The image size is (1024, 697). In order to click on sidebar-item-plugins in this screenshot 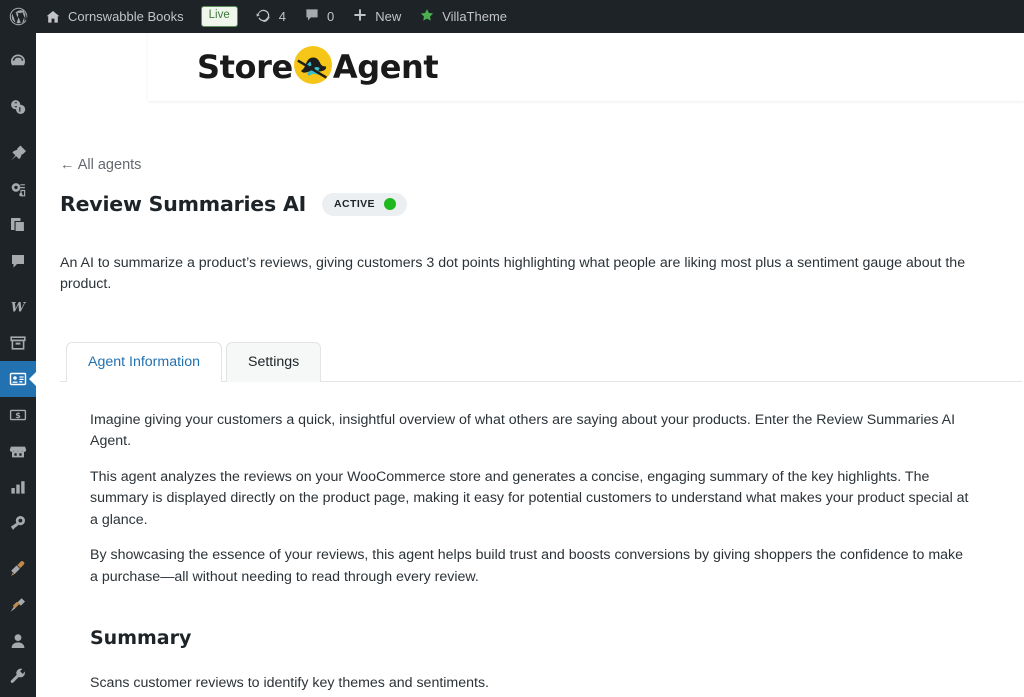, I will do `click(18, 605)`.